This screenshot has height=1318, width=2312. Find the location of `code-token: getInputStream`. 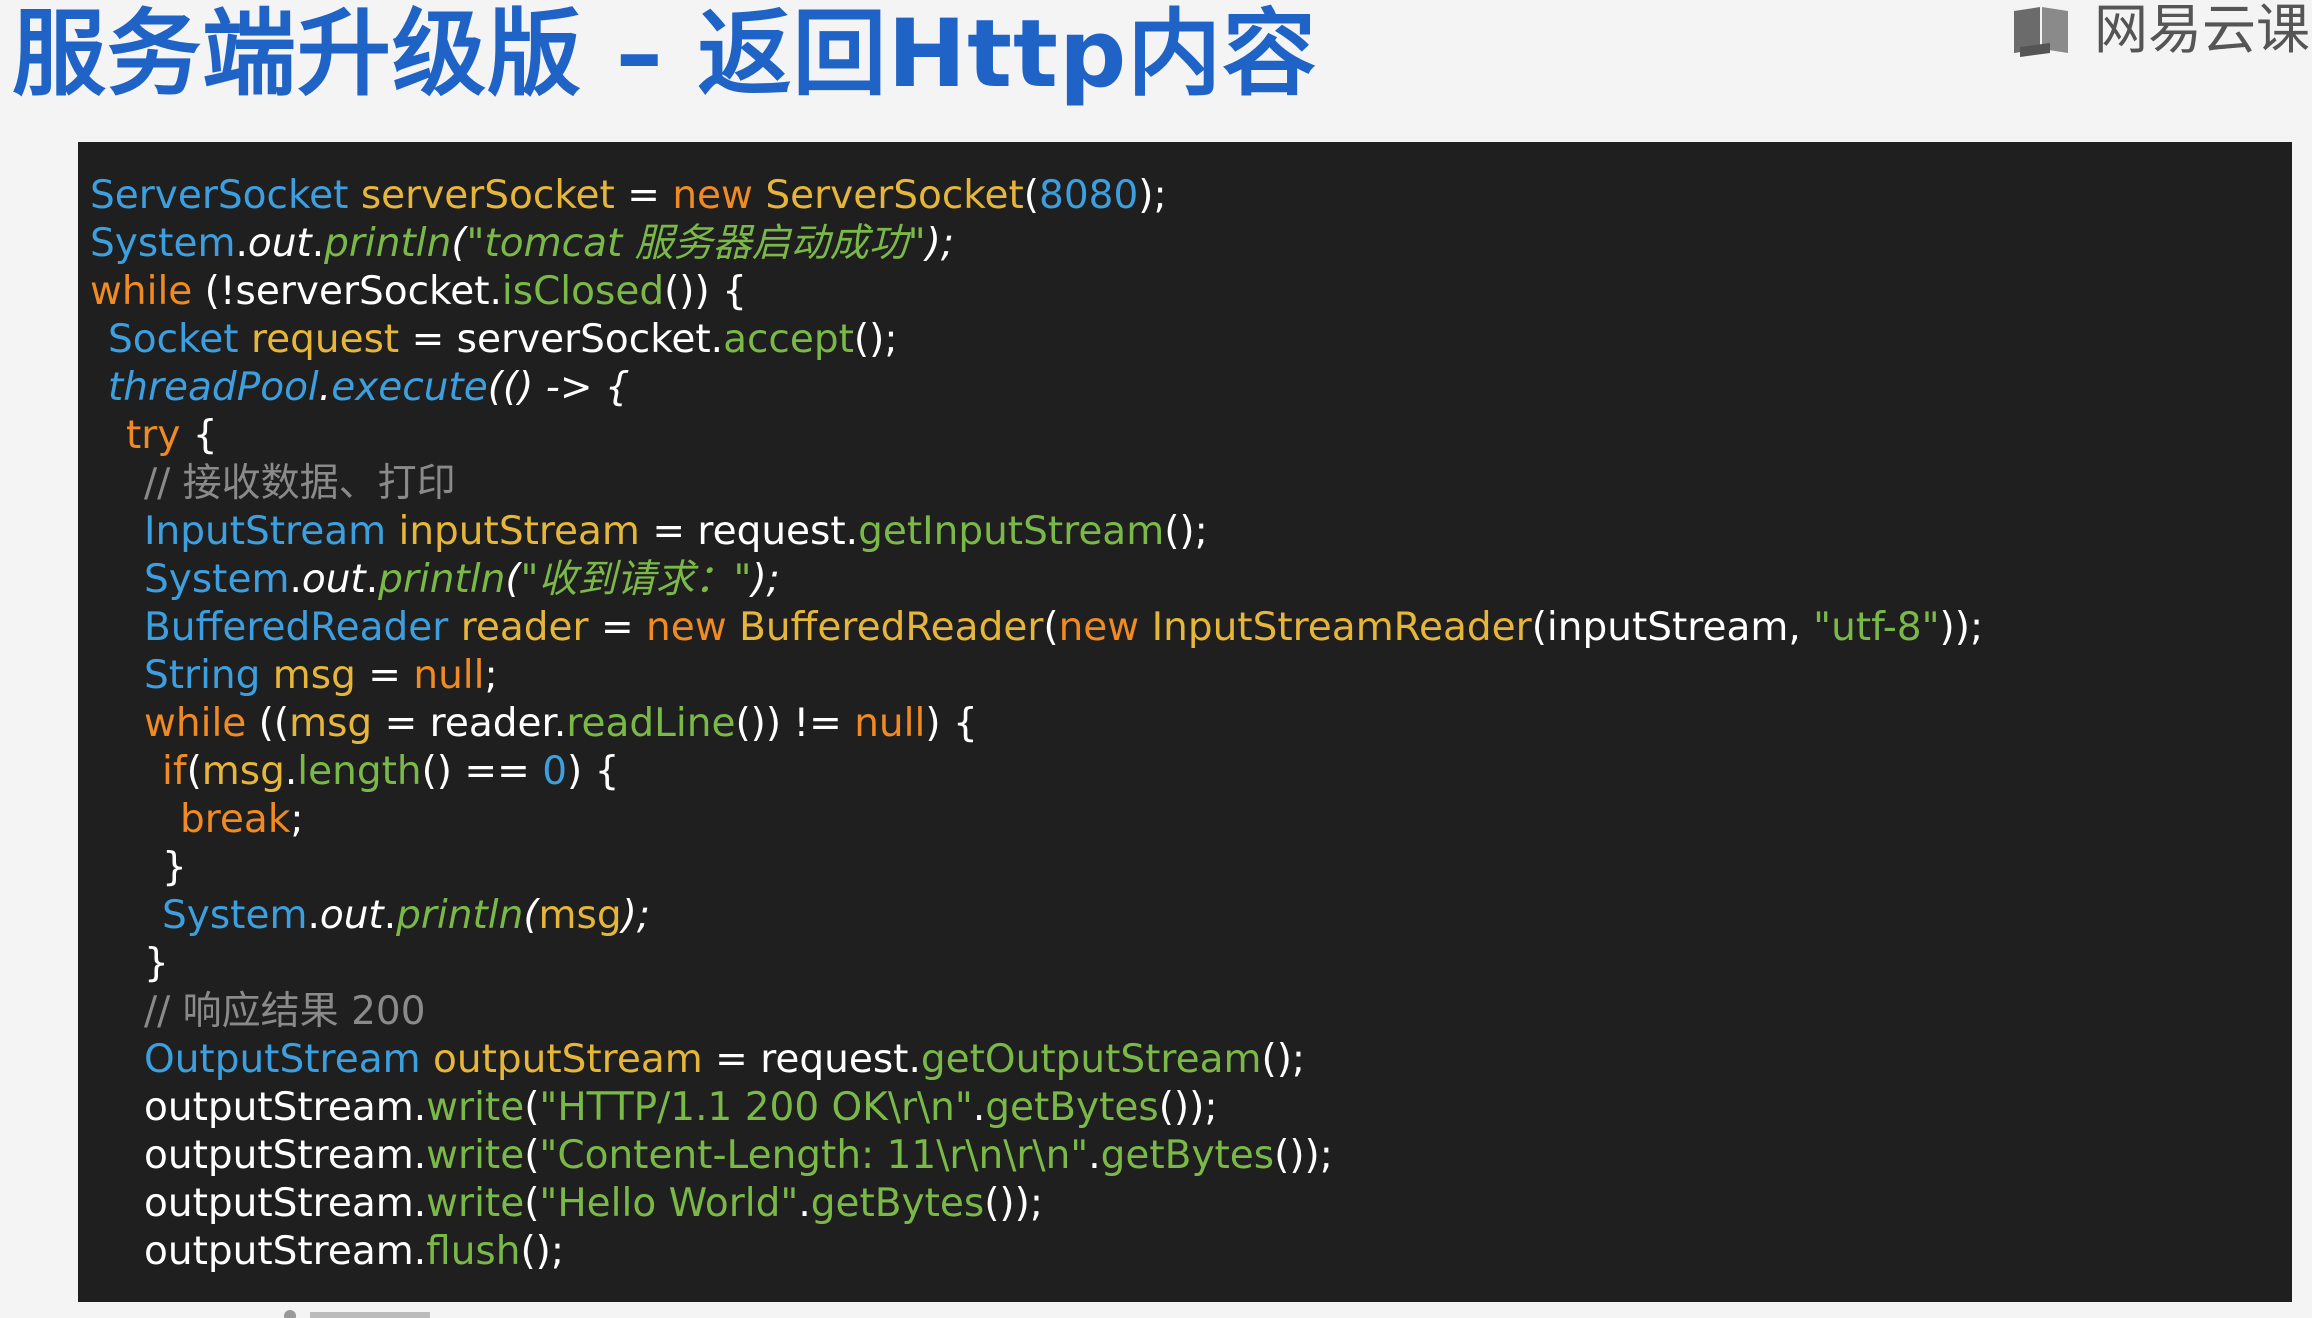

code-token: getInputStream is located at coordinates (1011, 531).